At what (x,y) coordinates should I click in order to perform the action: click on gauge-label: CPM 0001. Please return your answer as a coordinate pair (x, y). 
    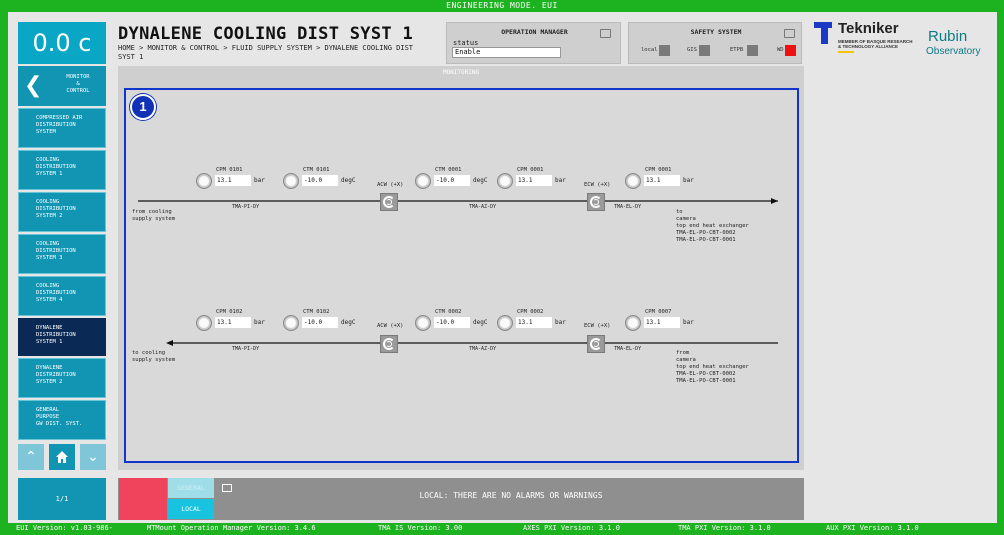
    Looking at the image, I should click on (530, 170).